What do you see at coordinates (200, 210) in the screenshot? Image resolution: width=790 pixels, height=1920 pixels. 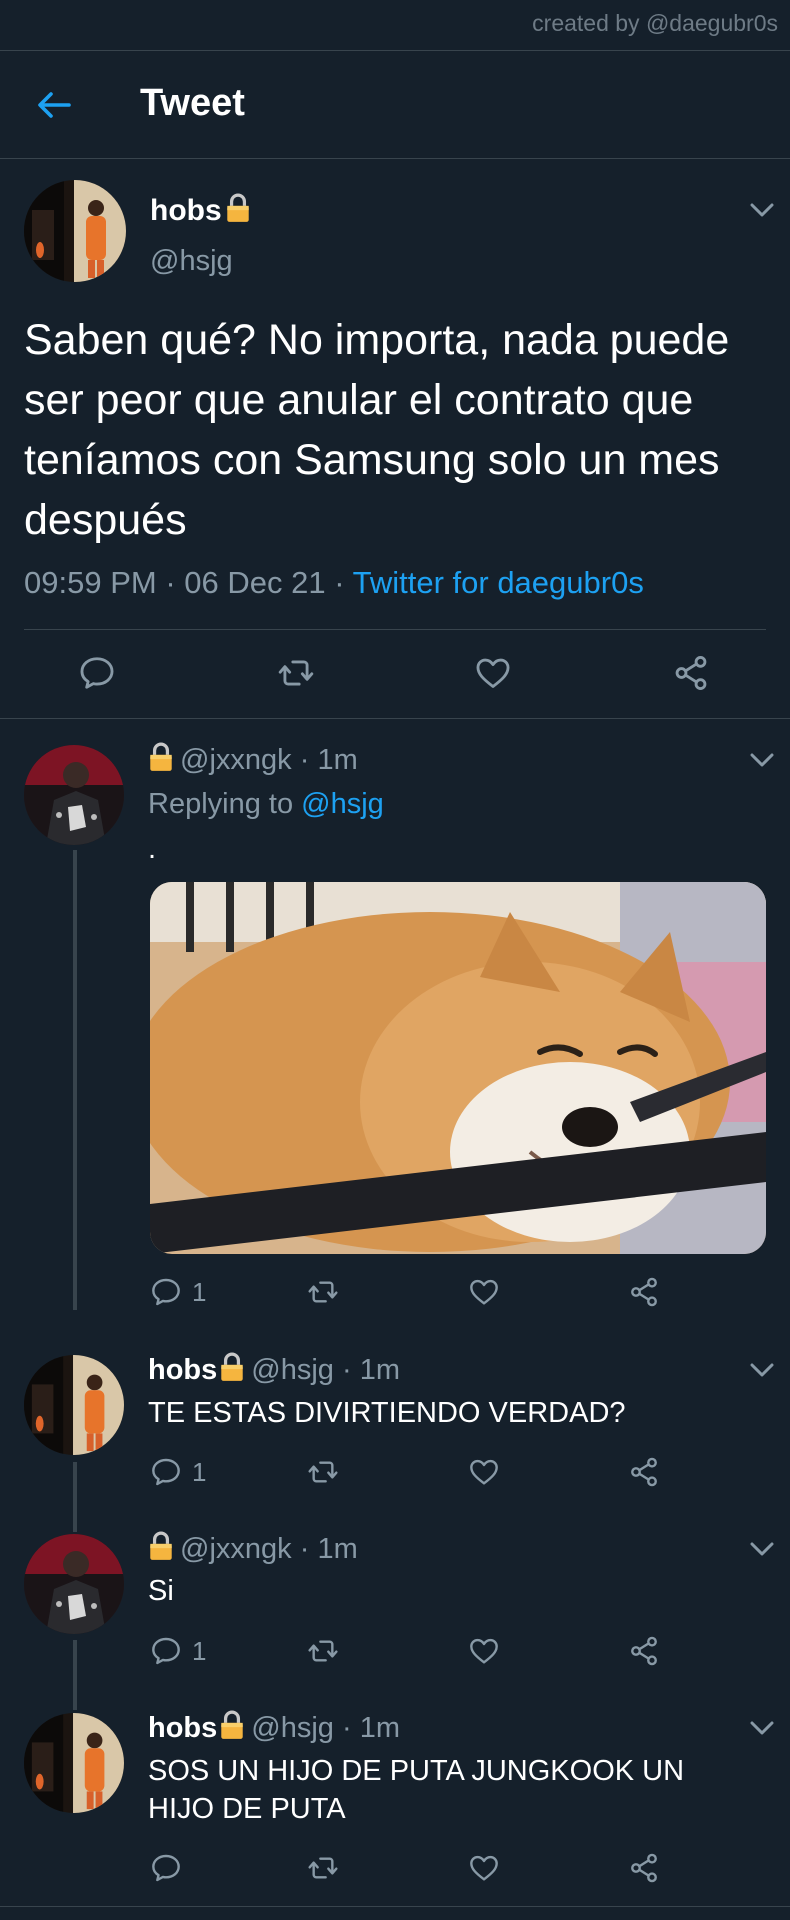 I see `author-name: hobs` at bounding box center [200, 210].